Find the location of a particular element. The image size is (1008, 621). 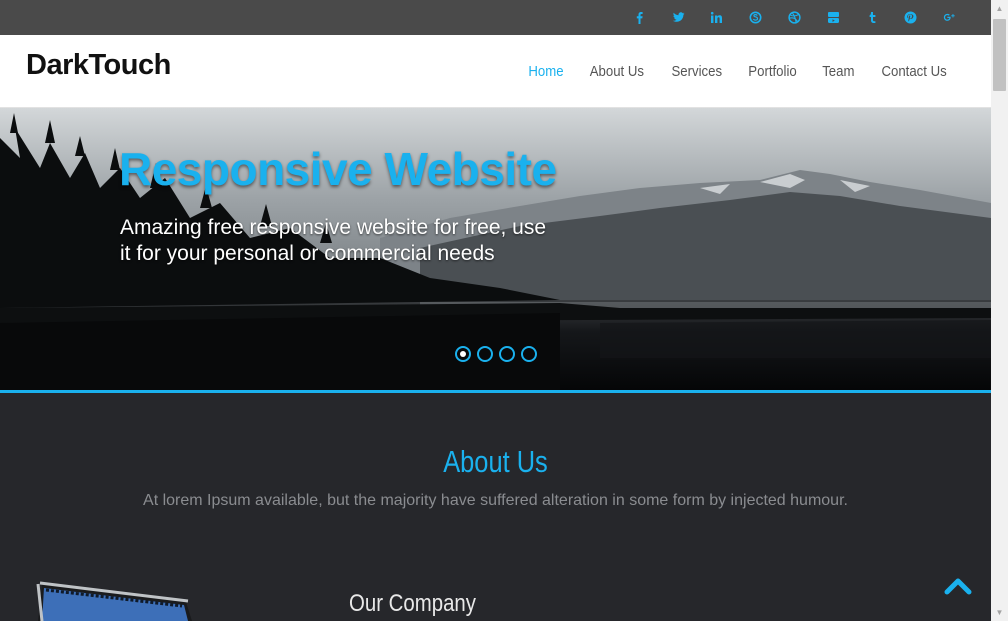

skype-icon is located at coordinates (755, 17).